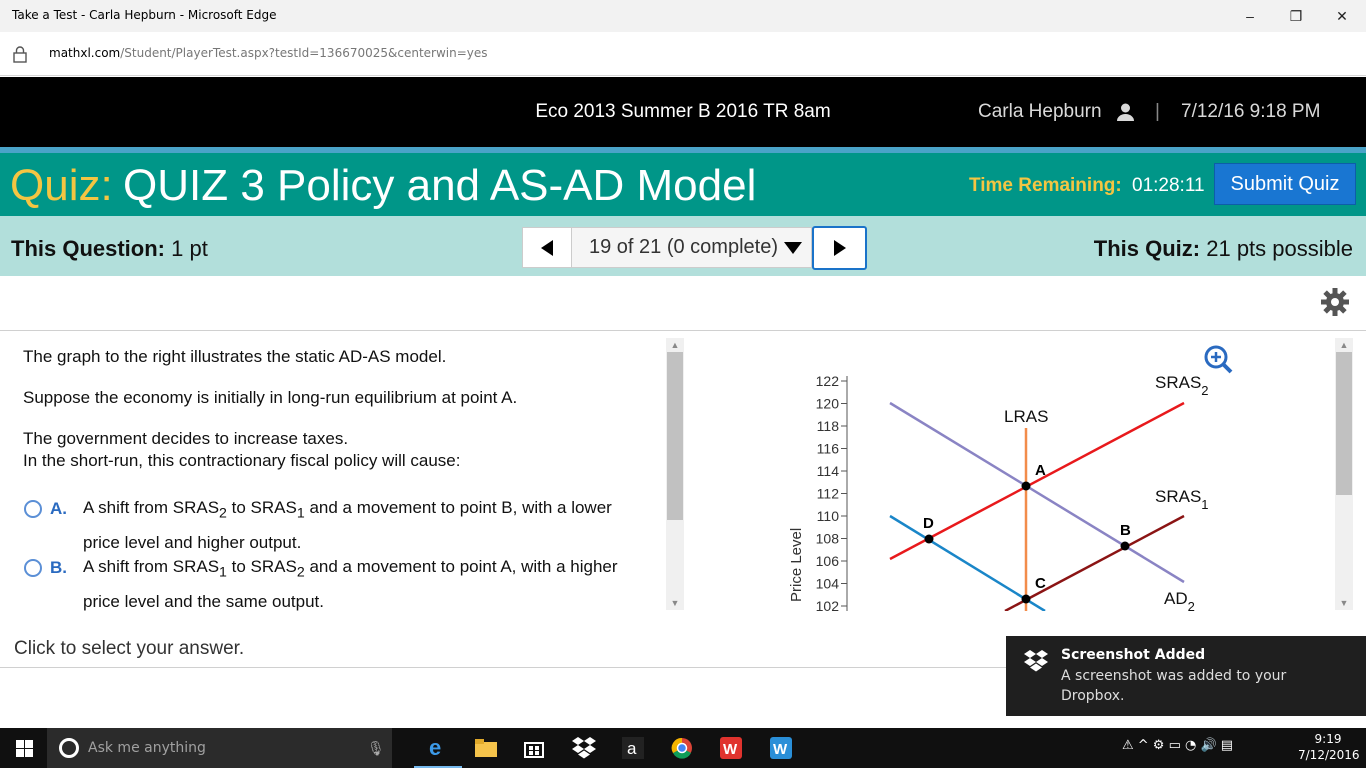 The image size is (1366, 768). I want to click on y-axis-label: Price Level, so click(796, 565).